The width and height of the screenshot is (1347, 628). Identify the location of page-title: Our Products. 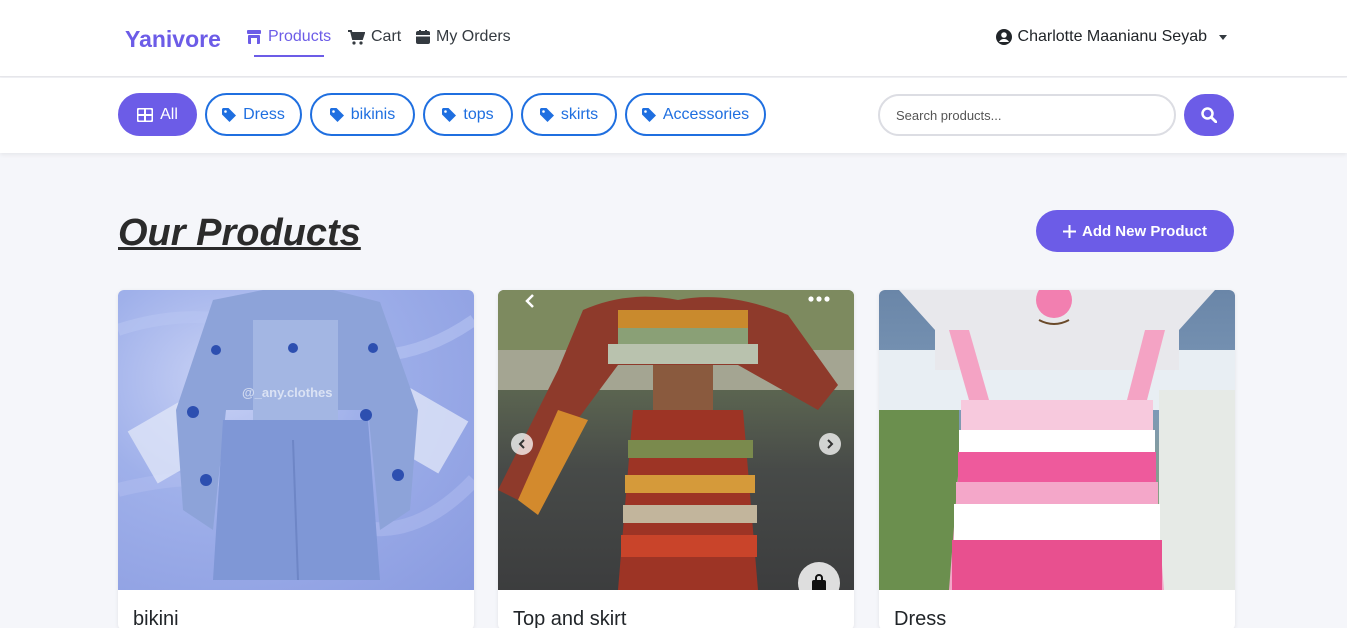
(239, 233).